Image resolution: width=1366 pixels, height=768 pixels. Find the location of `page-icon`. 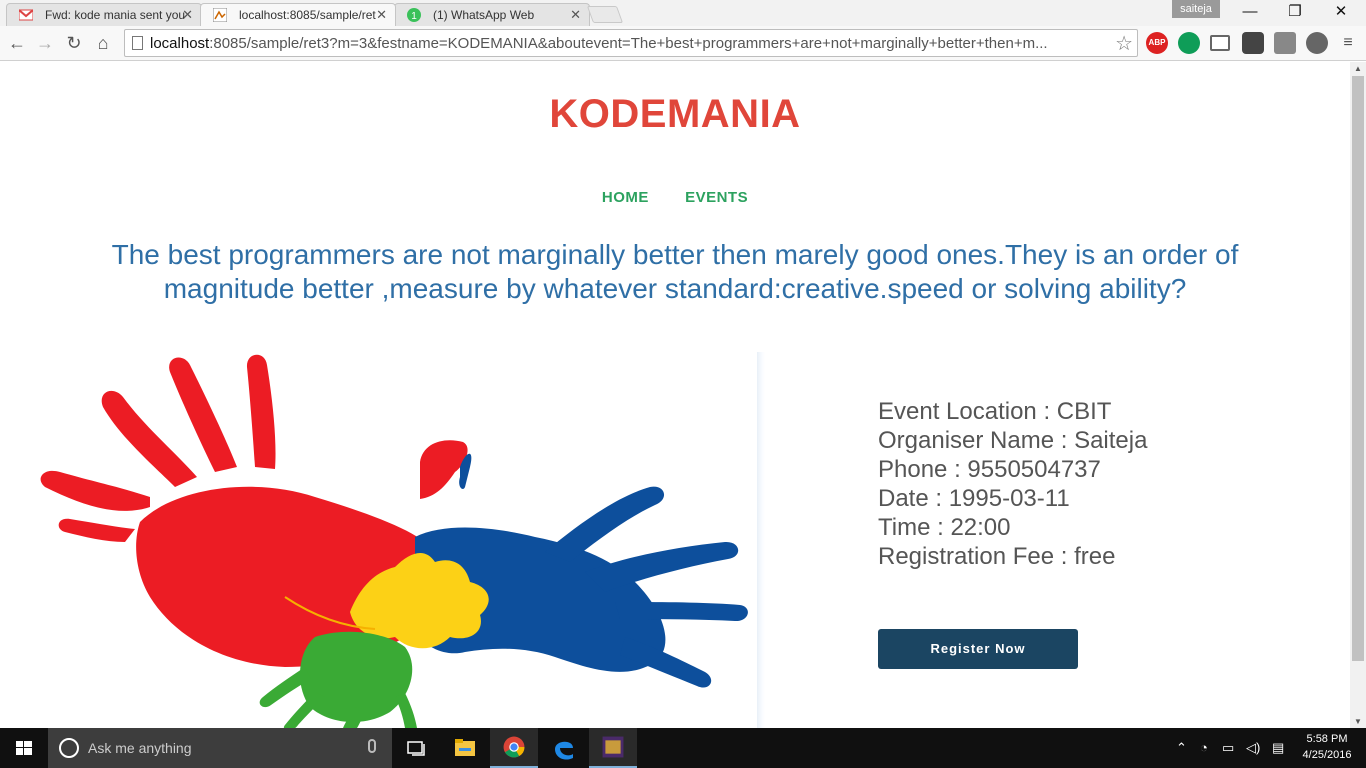

page-icon is located at coordinates (137, 43).